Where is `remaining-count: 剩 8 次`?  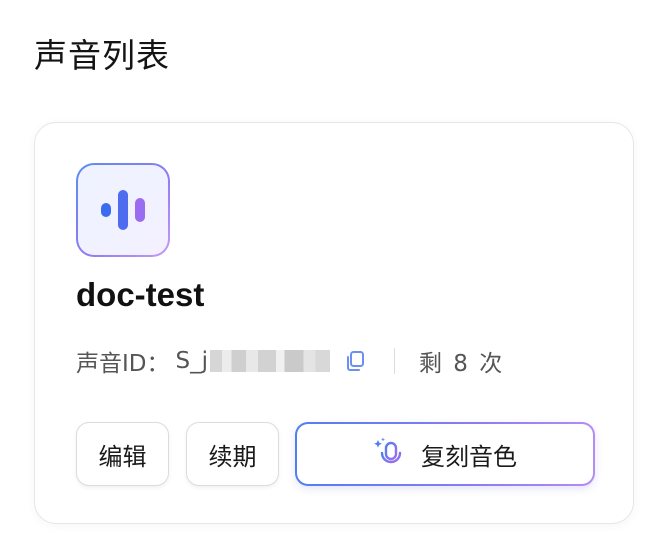
remaining-count: 剩 8 次 is located at coordinates (462, 364).